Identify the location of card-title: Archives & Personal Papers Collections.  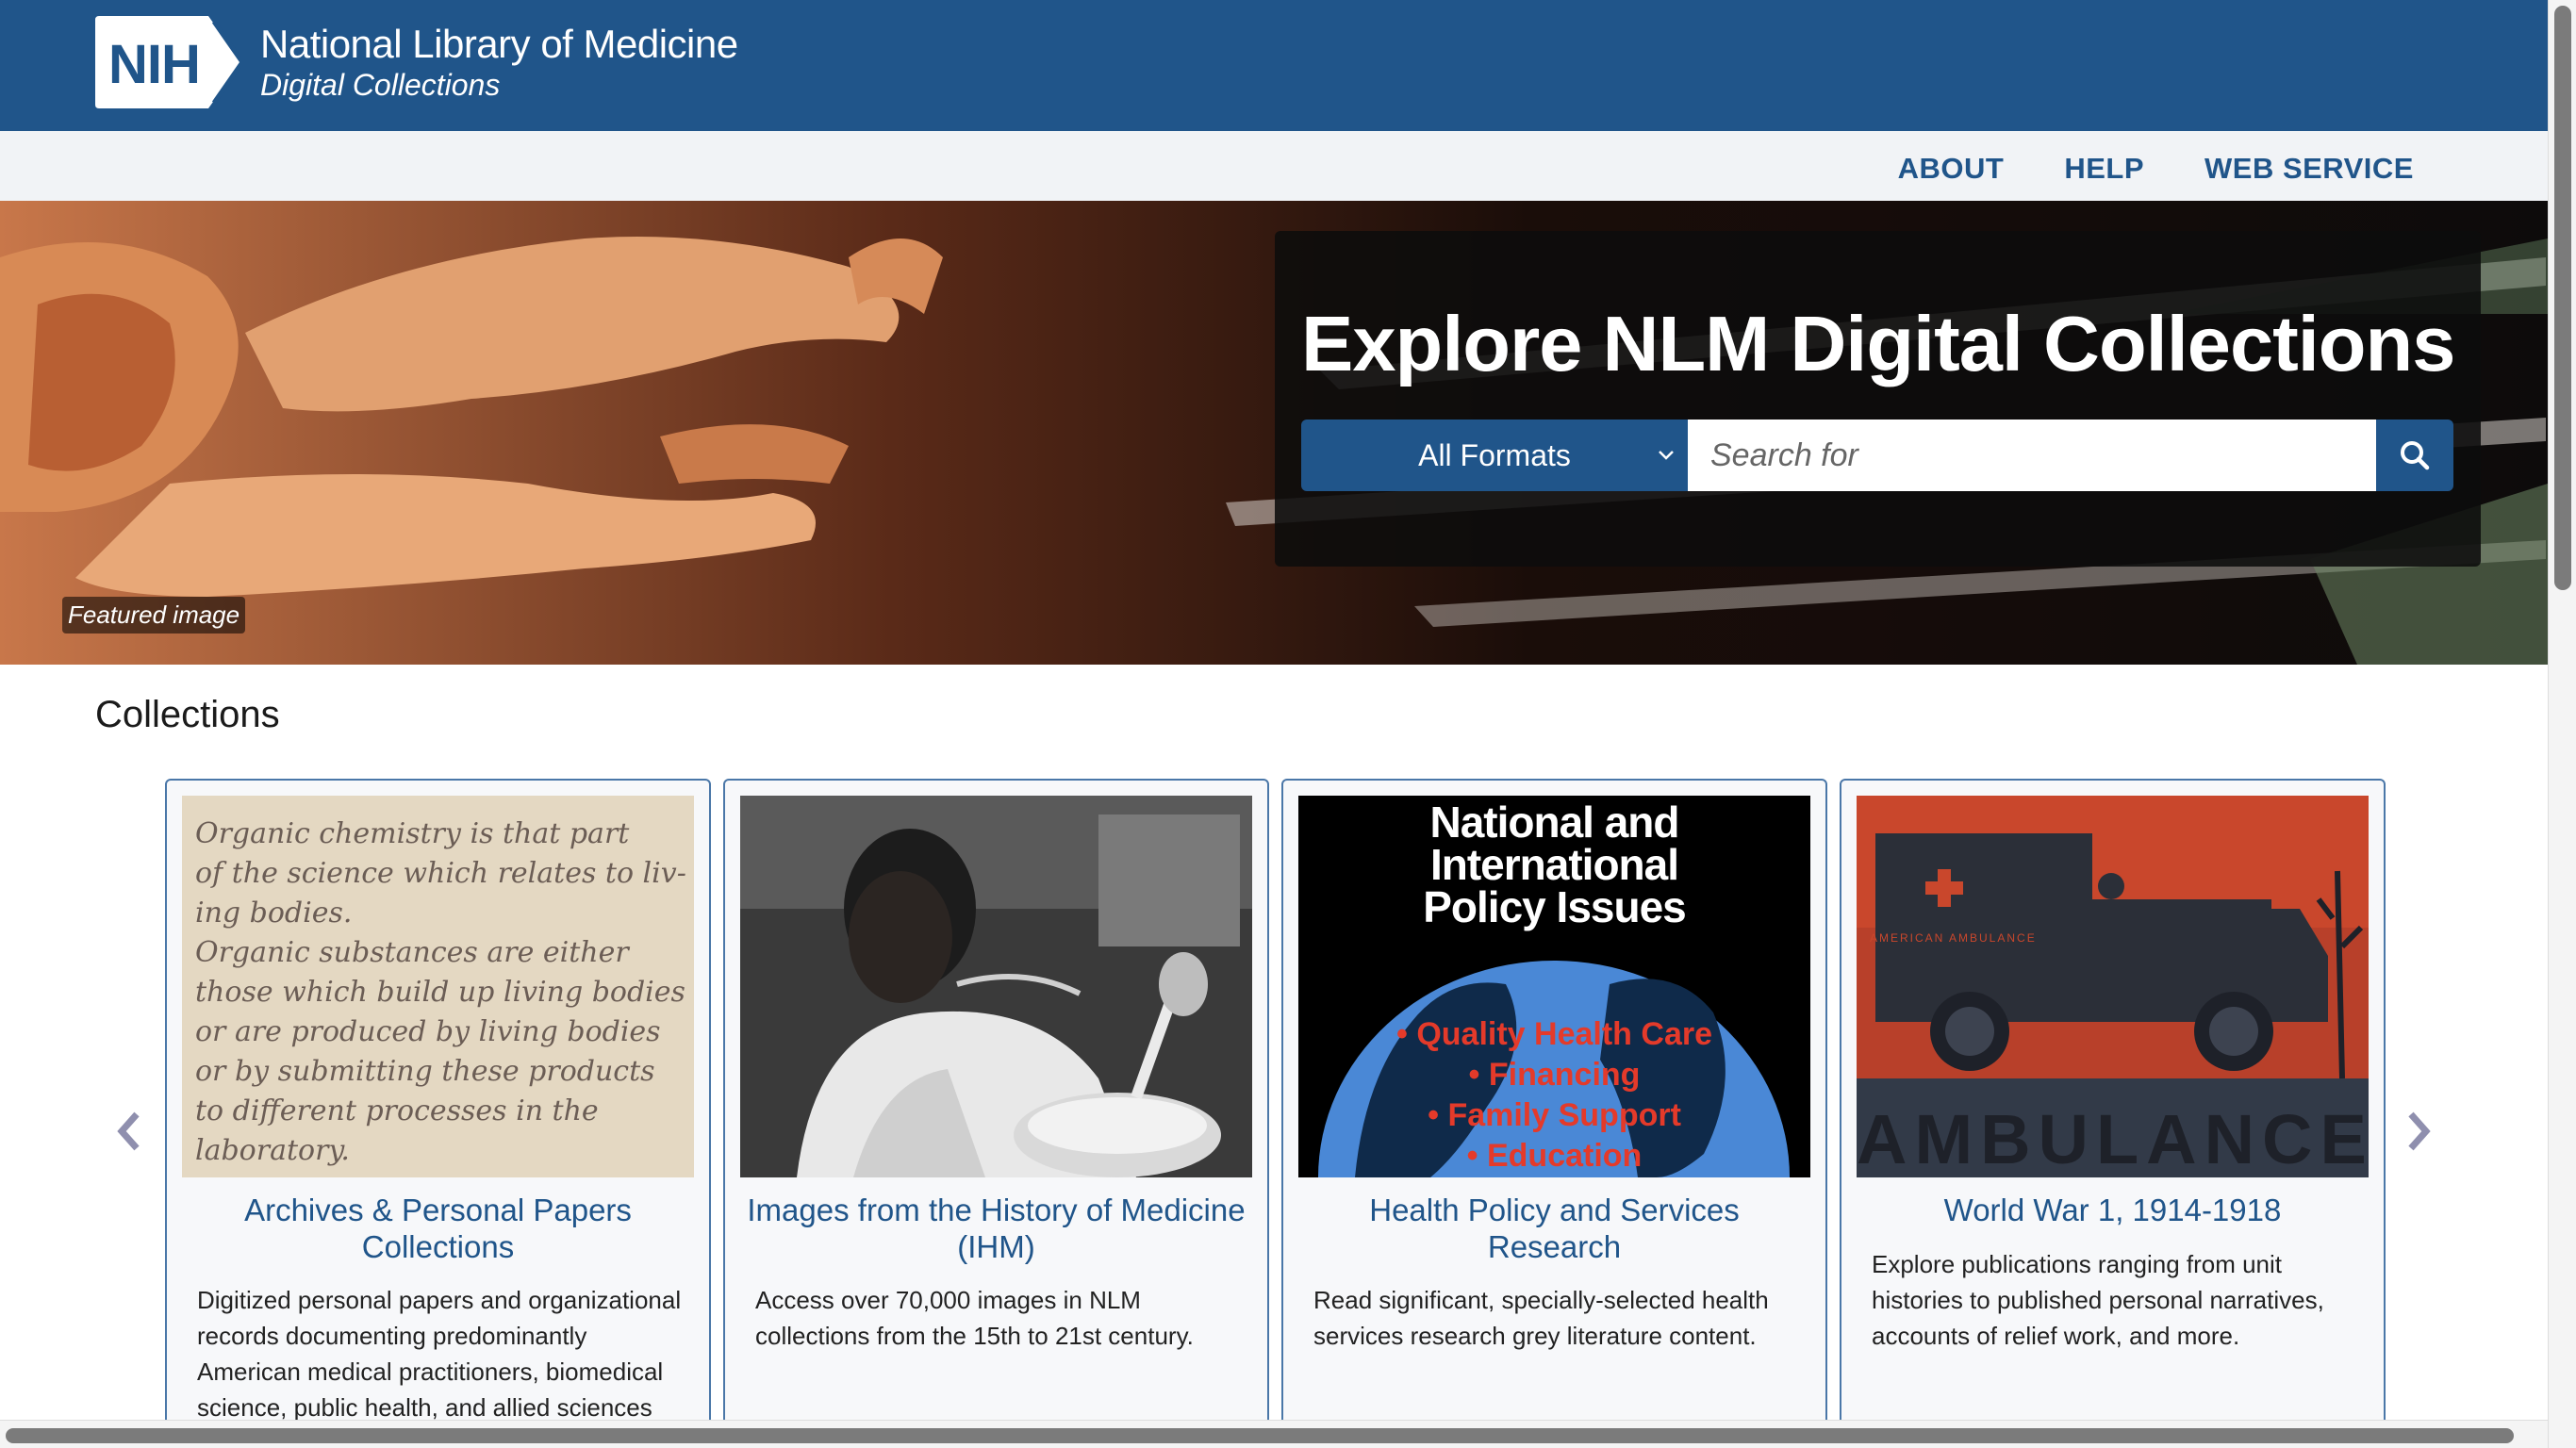
(438, 1228).